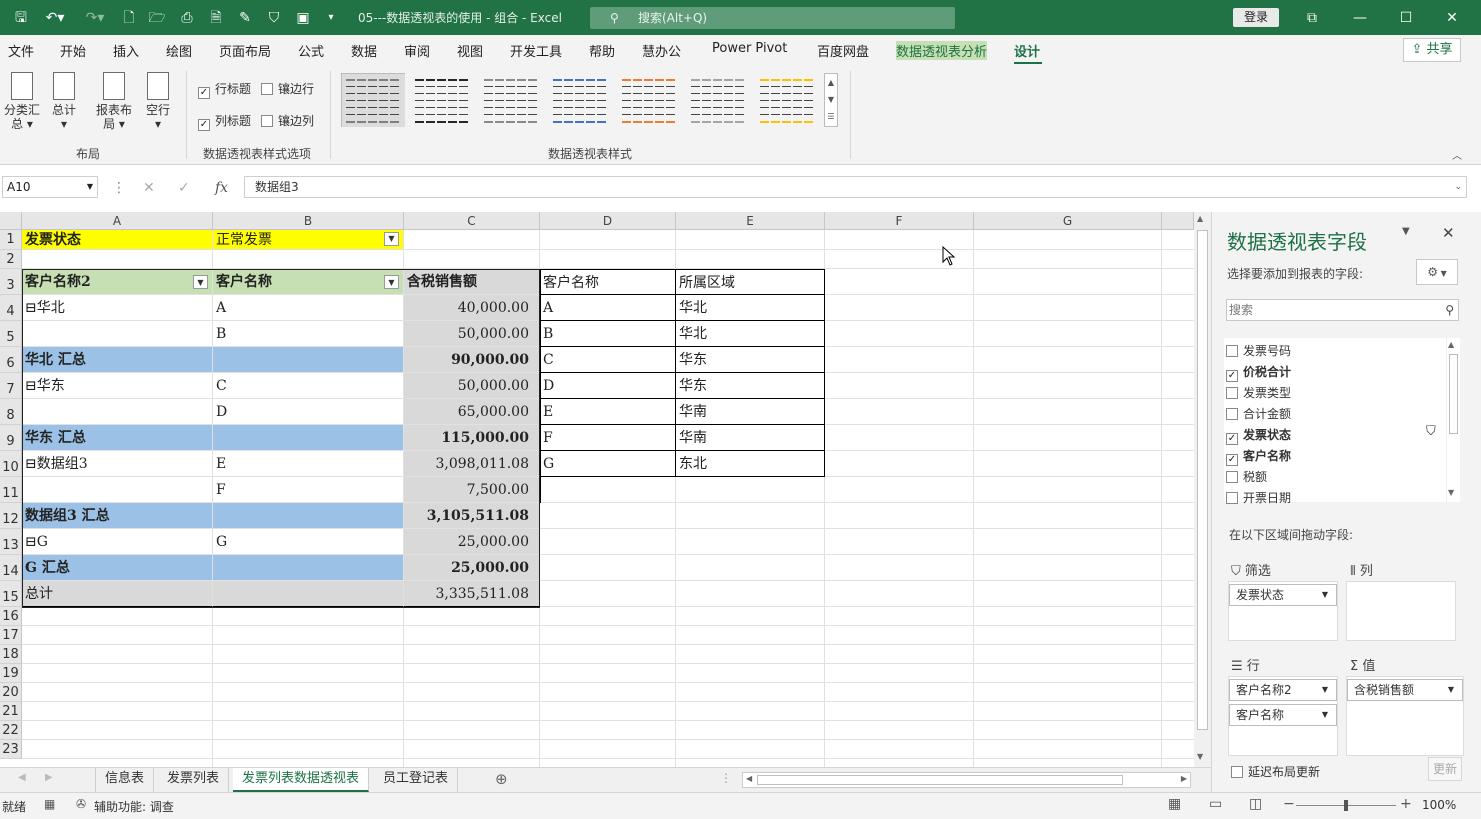  I want to click on pane-options-icon: ▼, so click(1406, 231).